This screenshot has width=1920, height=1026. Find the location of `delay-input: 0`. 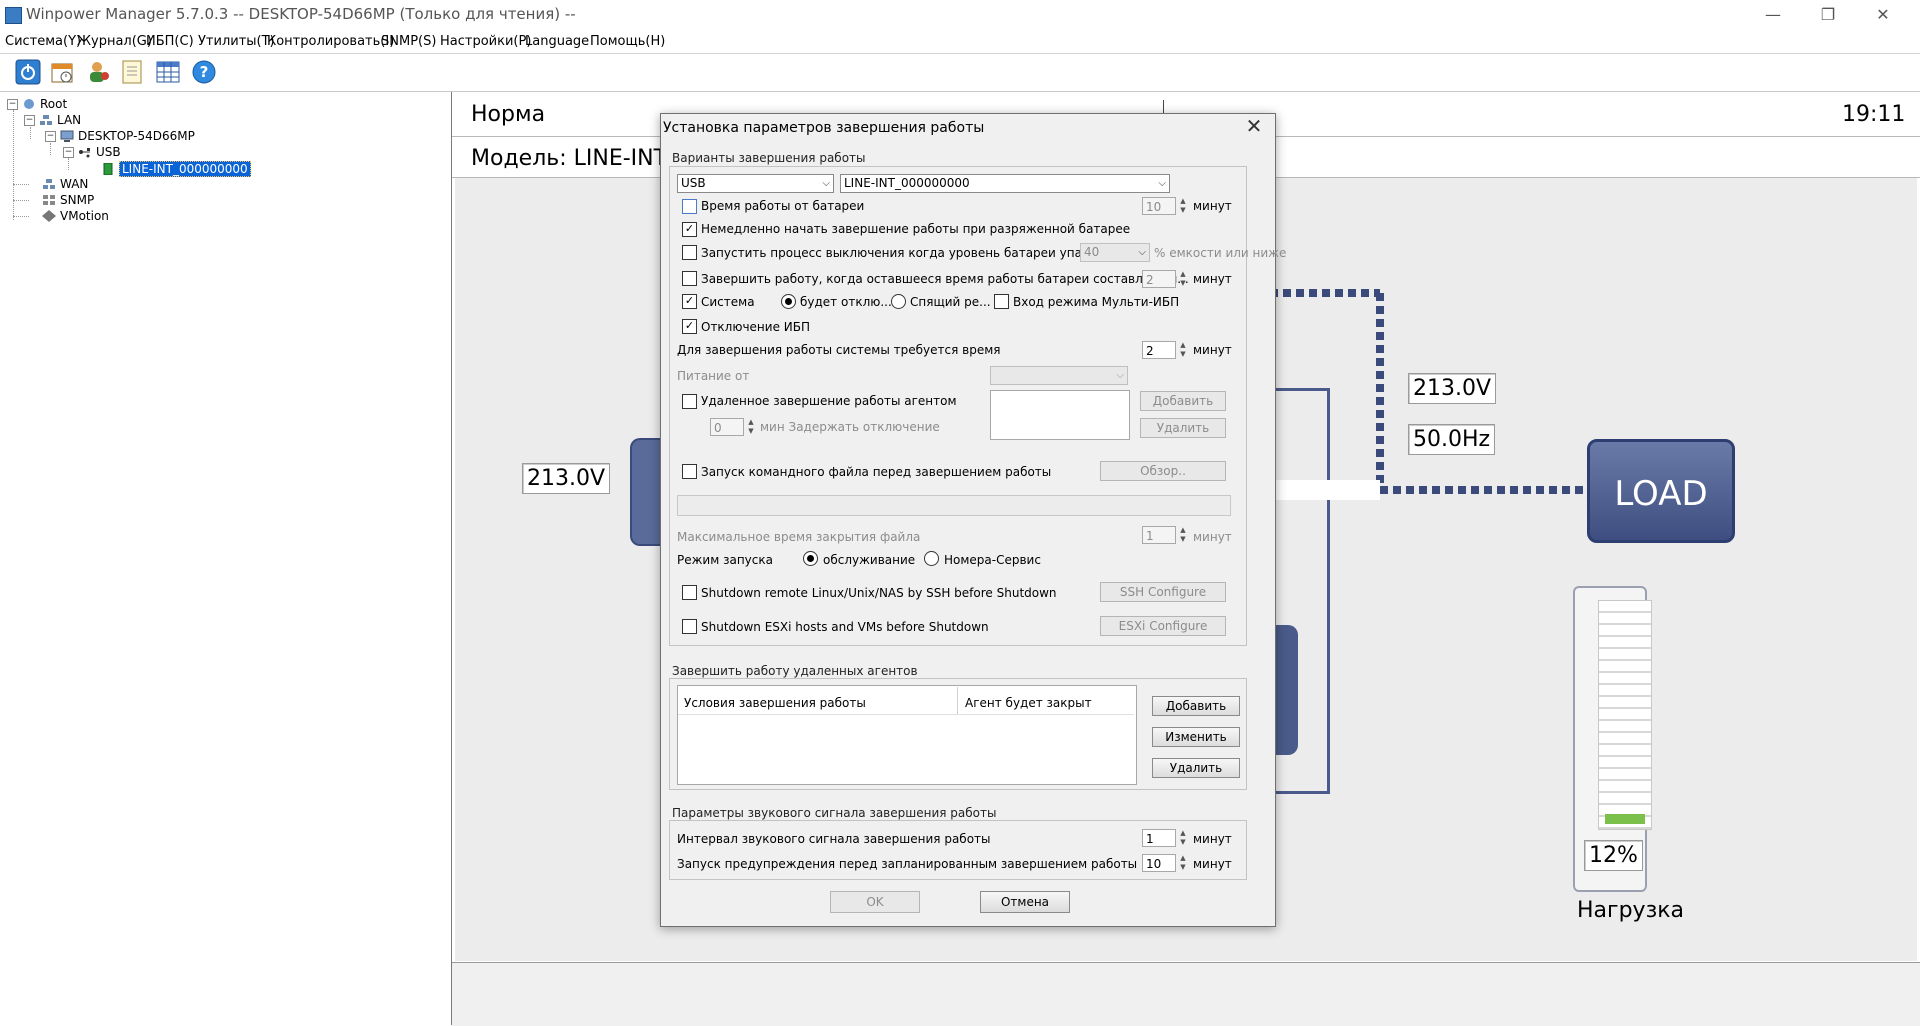

delay-input: 0 is located at coordinates (727, 427).